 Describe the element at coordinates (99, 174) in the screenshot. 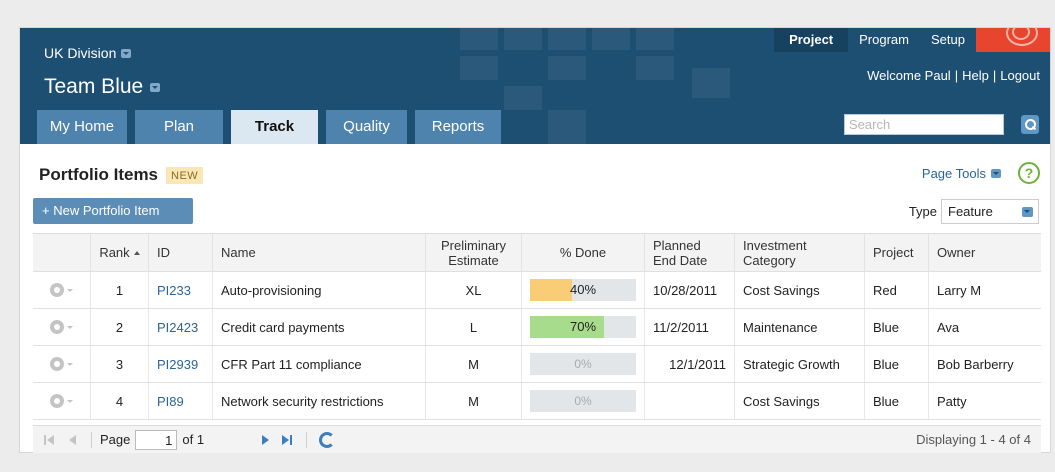

I see `page-title-text: Portfolio Items` at that location.